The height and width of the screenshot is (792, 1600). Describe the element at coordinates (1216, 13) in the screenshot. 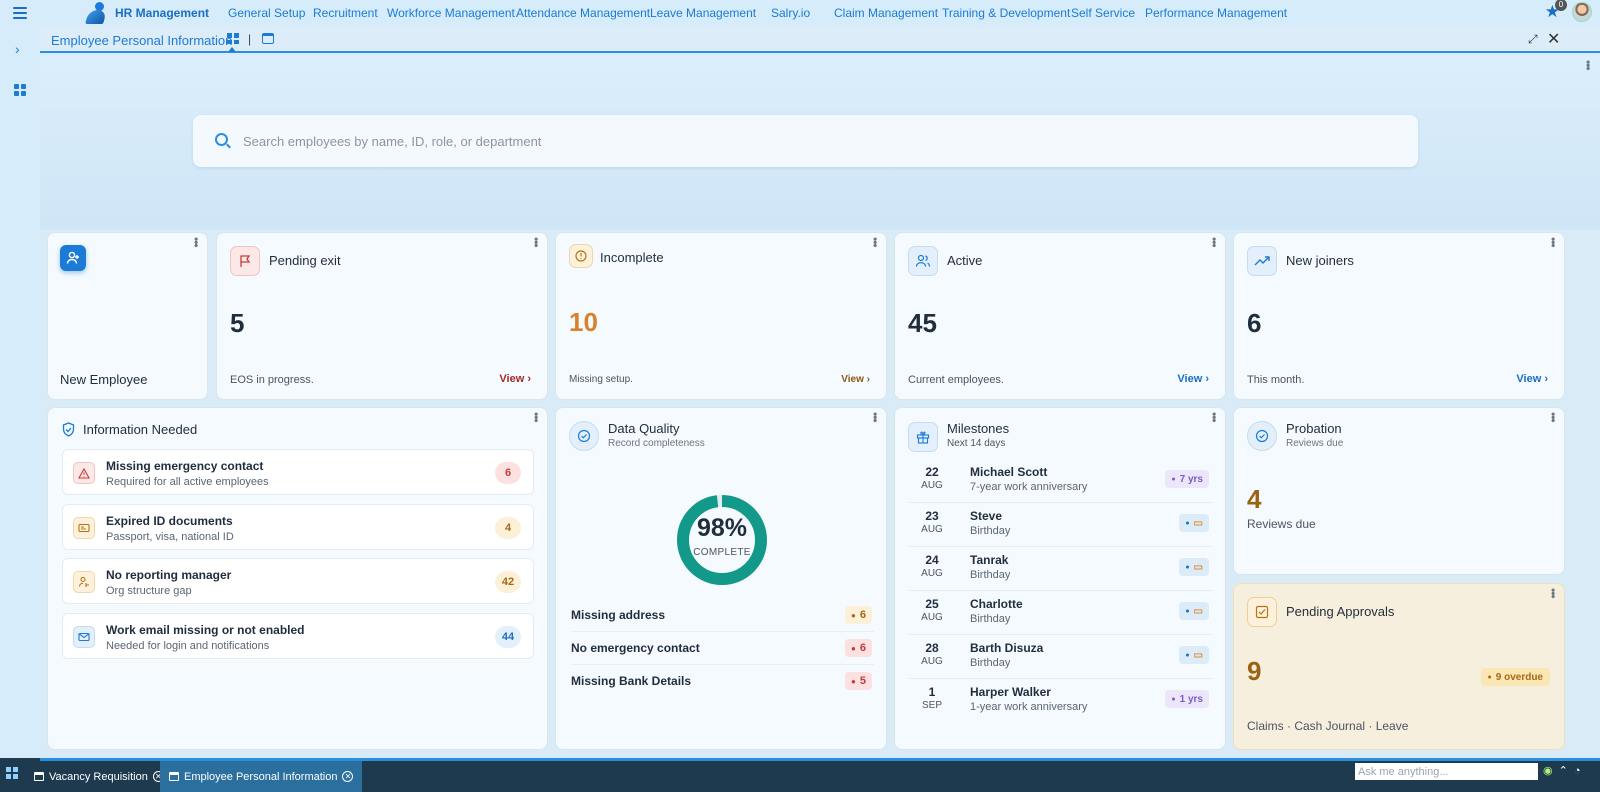

I see `menu-performance-management: Performance Management` at that location.